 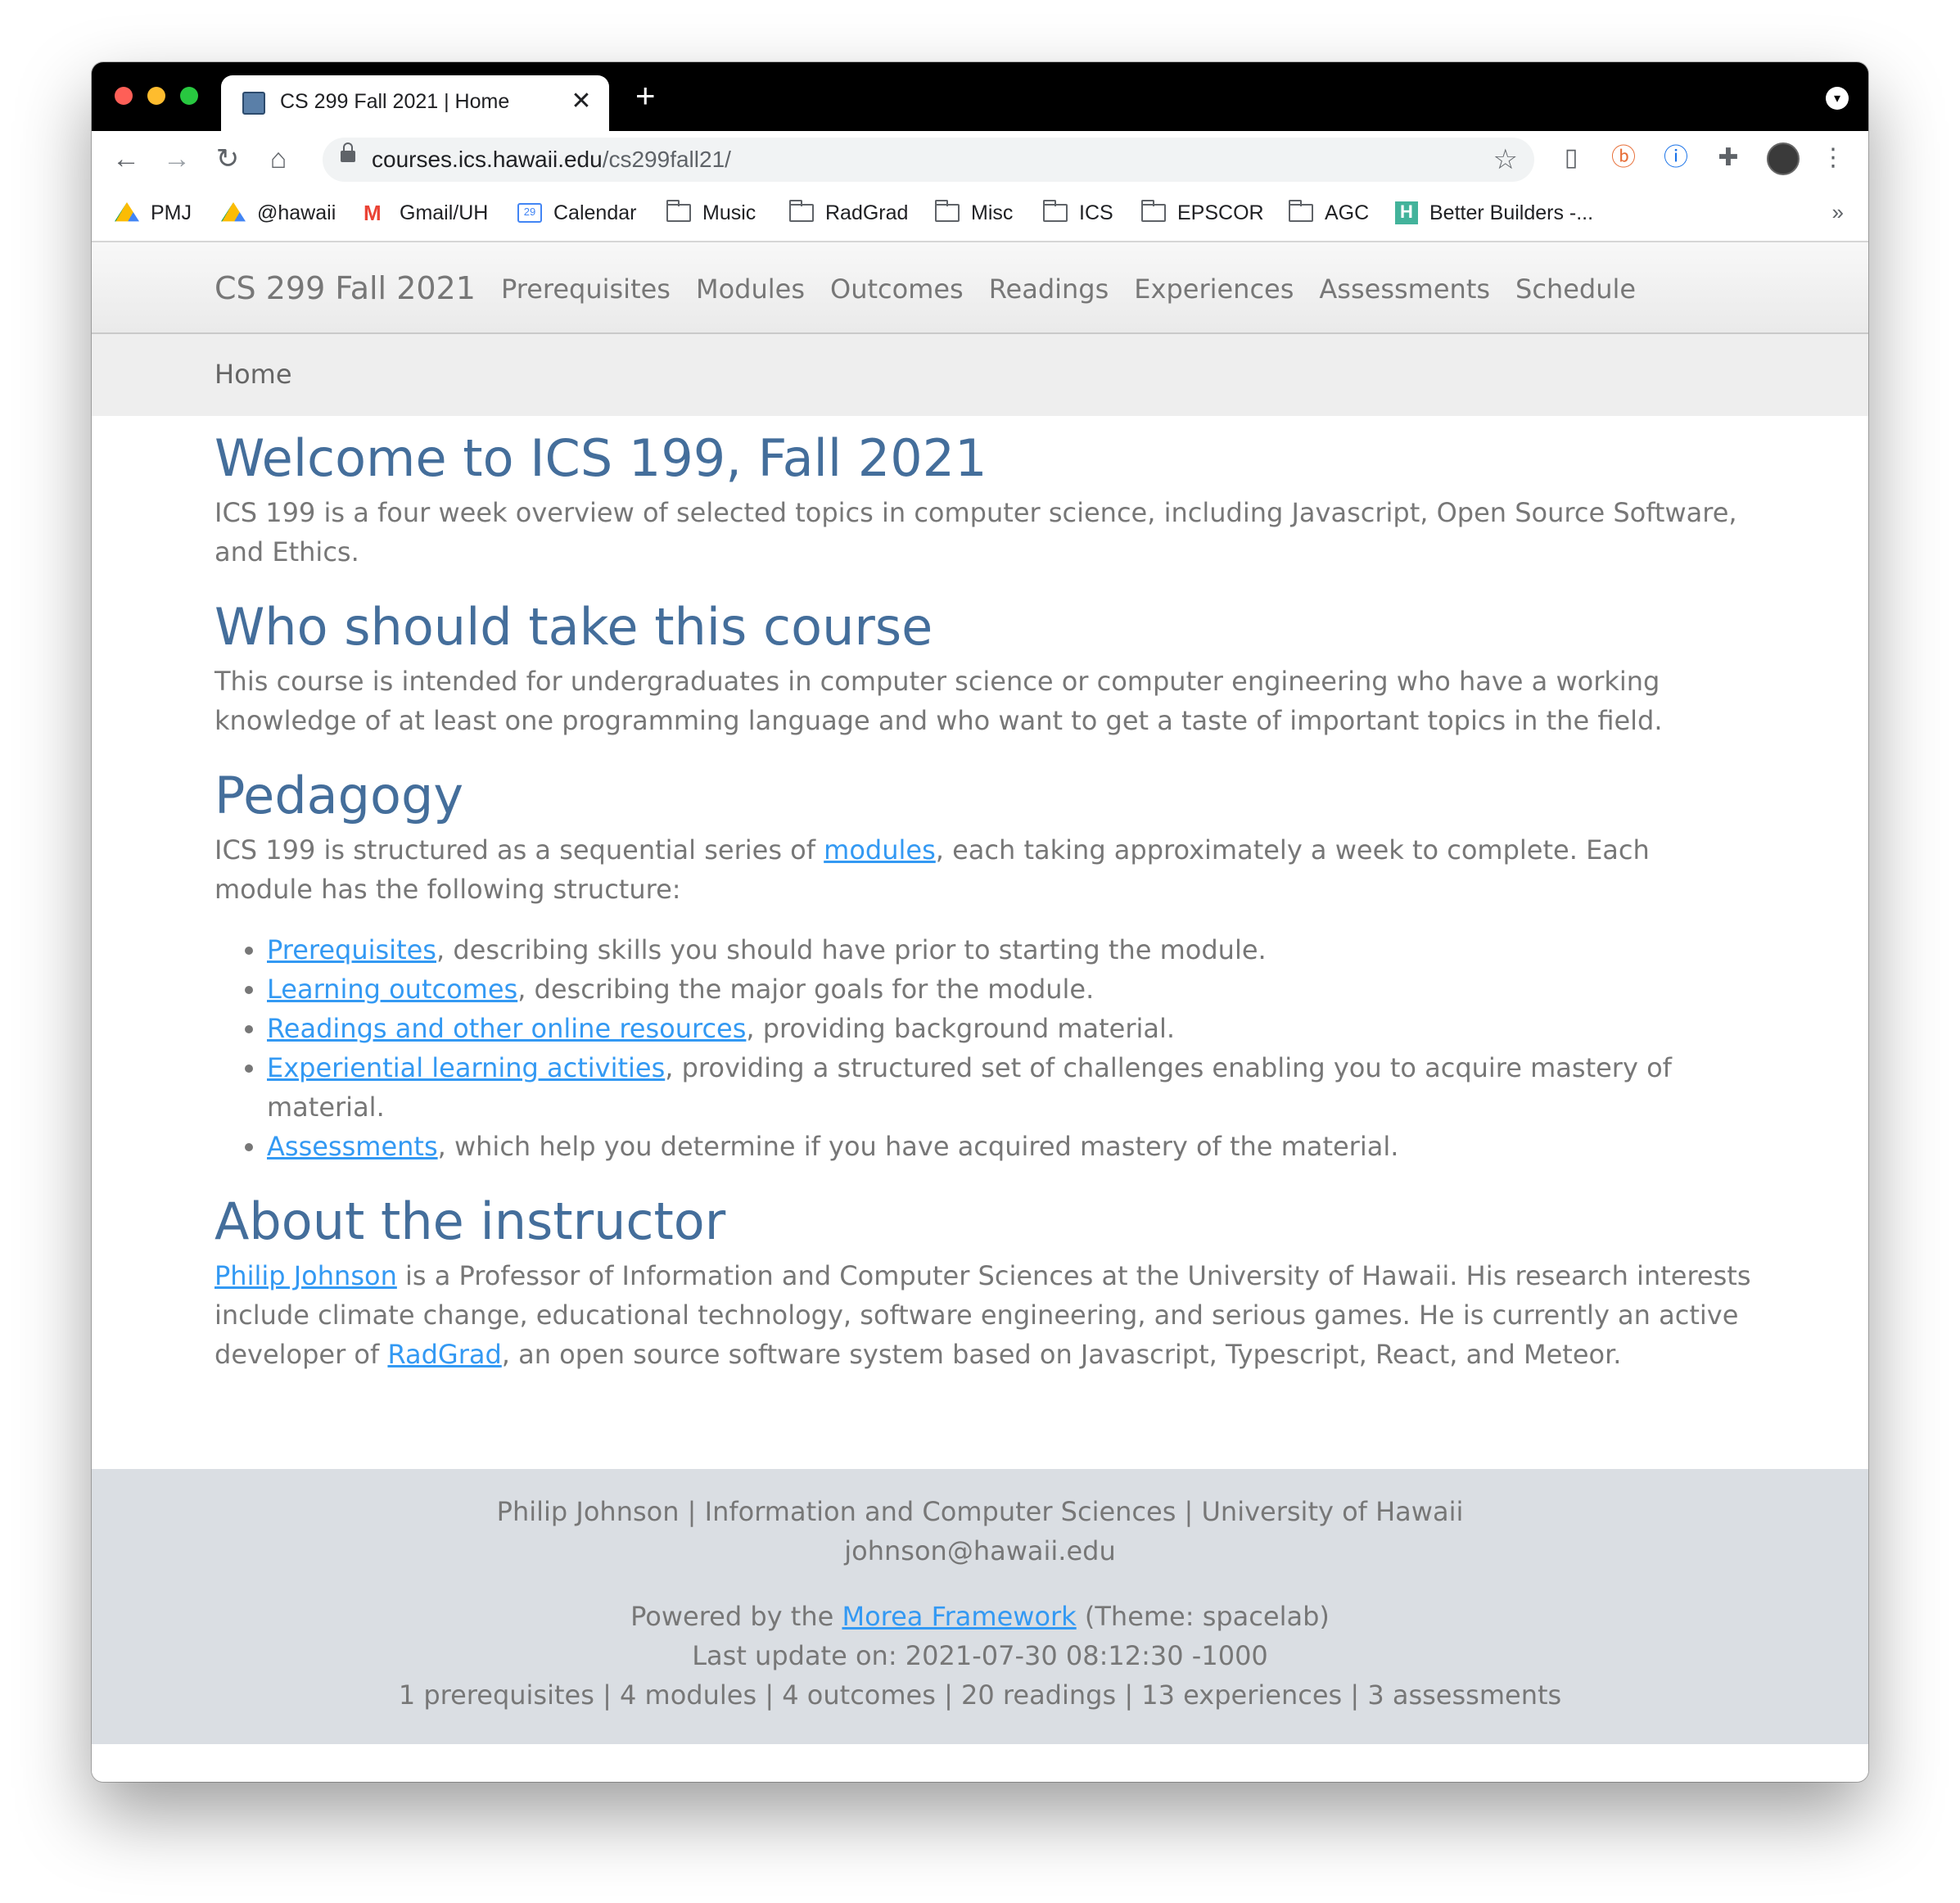 I want to click on nav-modules: Modules, so click(x=750, y=289).